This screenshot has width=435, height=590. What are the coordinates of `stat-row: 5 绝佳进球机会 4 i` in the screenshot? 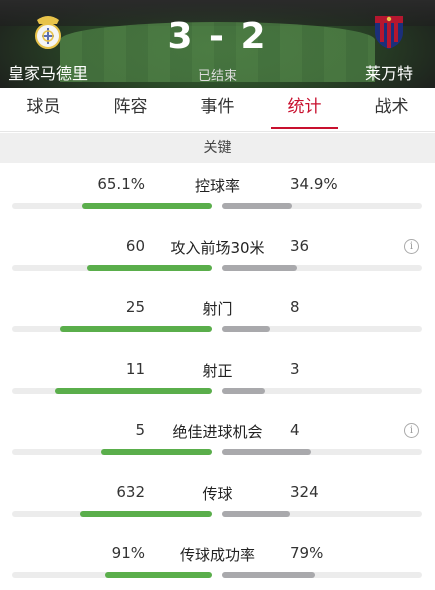 It's located at (217, 440).